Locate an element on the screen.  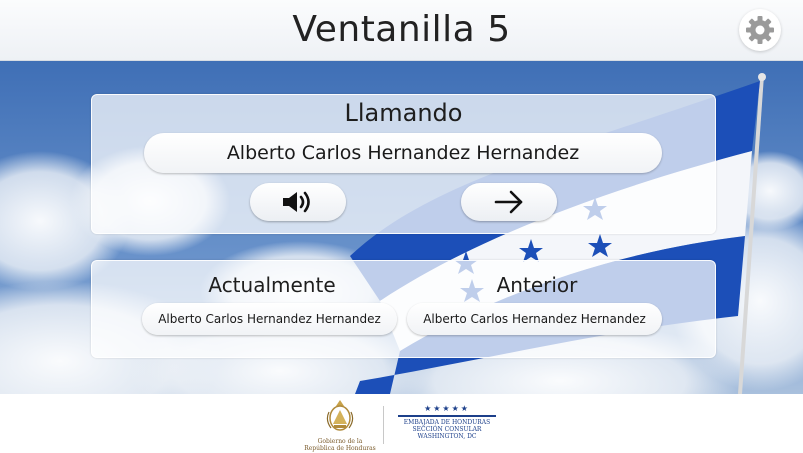
government-caption-line-1: Gobierno de la is located at coordinates (340, 441).